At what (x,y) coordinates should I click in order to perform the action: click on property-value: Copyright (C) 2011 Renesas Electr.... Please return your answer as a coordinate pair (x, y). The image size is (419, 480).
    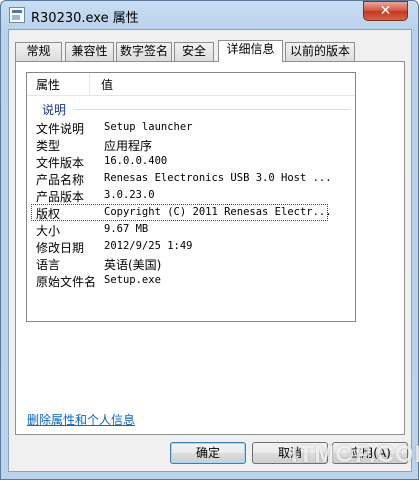
    Looking at the image, I should click on (218, 212).